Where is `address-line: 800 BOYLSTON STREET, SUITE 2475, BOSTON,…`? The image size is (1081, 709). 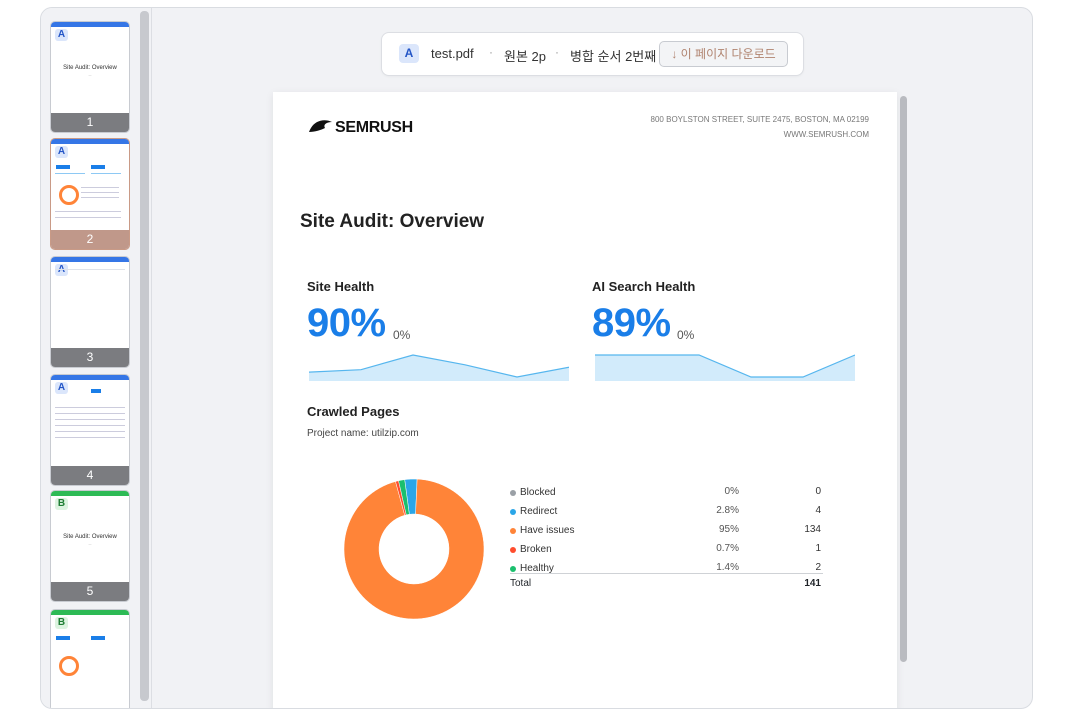 address-line: 800 BOYLSTON STREET, SUITE 2475, BOSTON,… is located at coordinates (759, 119).